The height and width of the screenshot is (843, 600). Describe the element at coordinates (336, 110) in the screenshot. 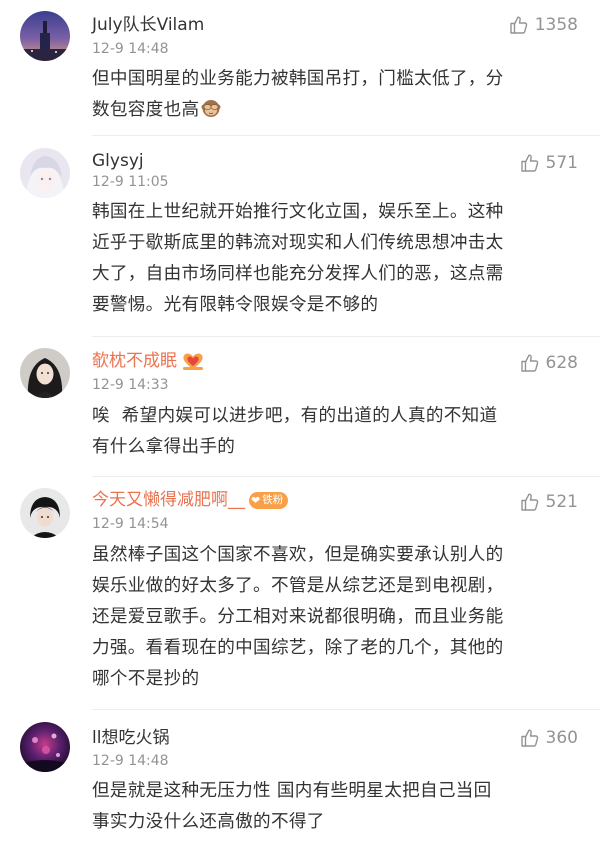

I see `comment-line: 数包容度也高` at that location.